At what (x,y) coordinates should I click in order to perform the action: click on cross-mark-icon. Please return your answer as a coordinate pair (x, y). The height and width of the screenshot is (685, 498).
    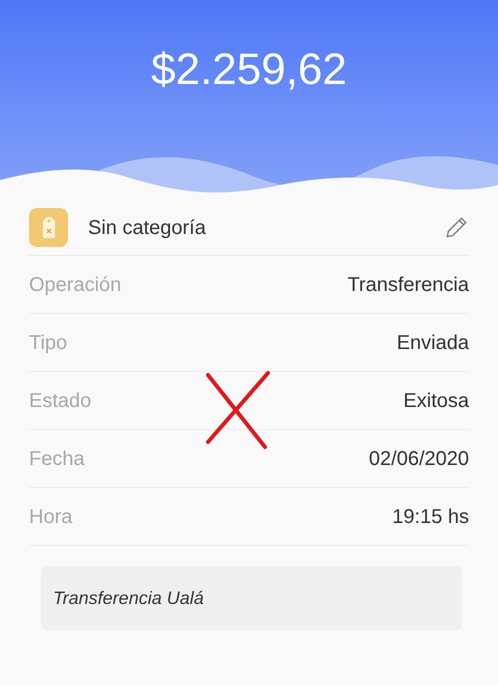
    Looking at the image, I should click on (238, 410).